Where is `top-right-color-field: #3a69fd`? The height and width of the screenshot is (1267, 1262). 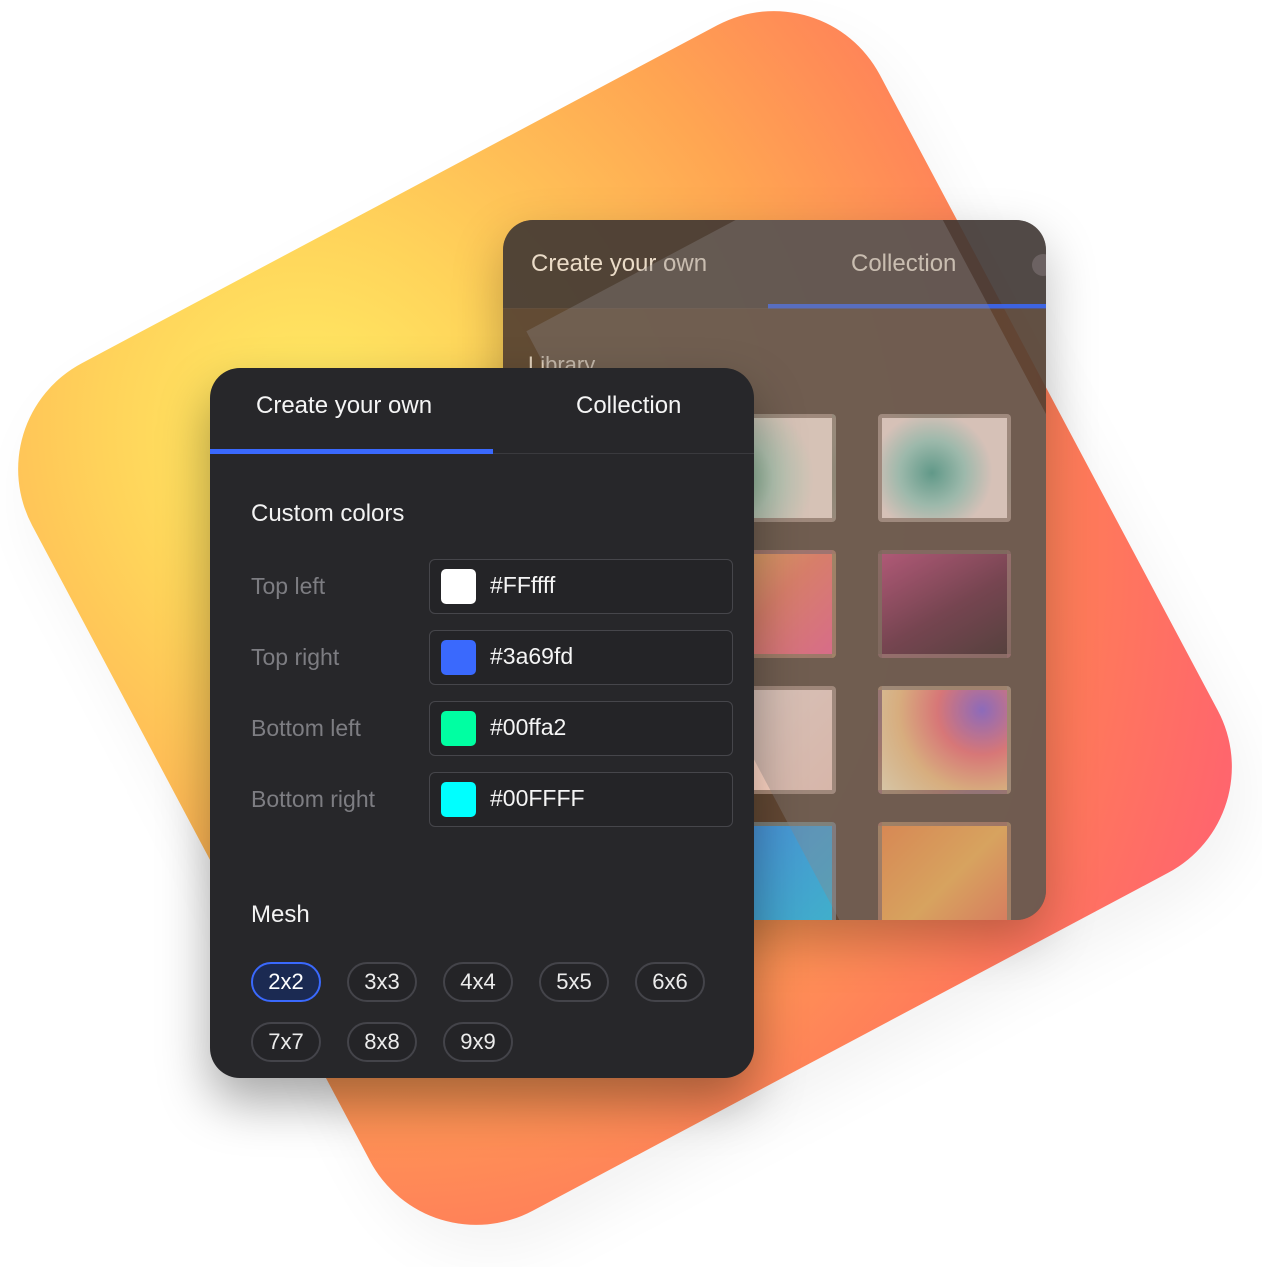
top-right-color-field: #3a69fd is located at coordinates (581, 657).